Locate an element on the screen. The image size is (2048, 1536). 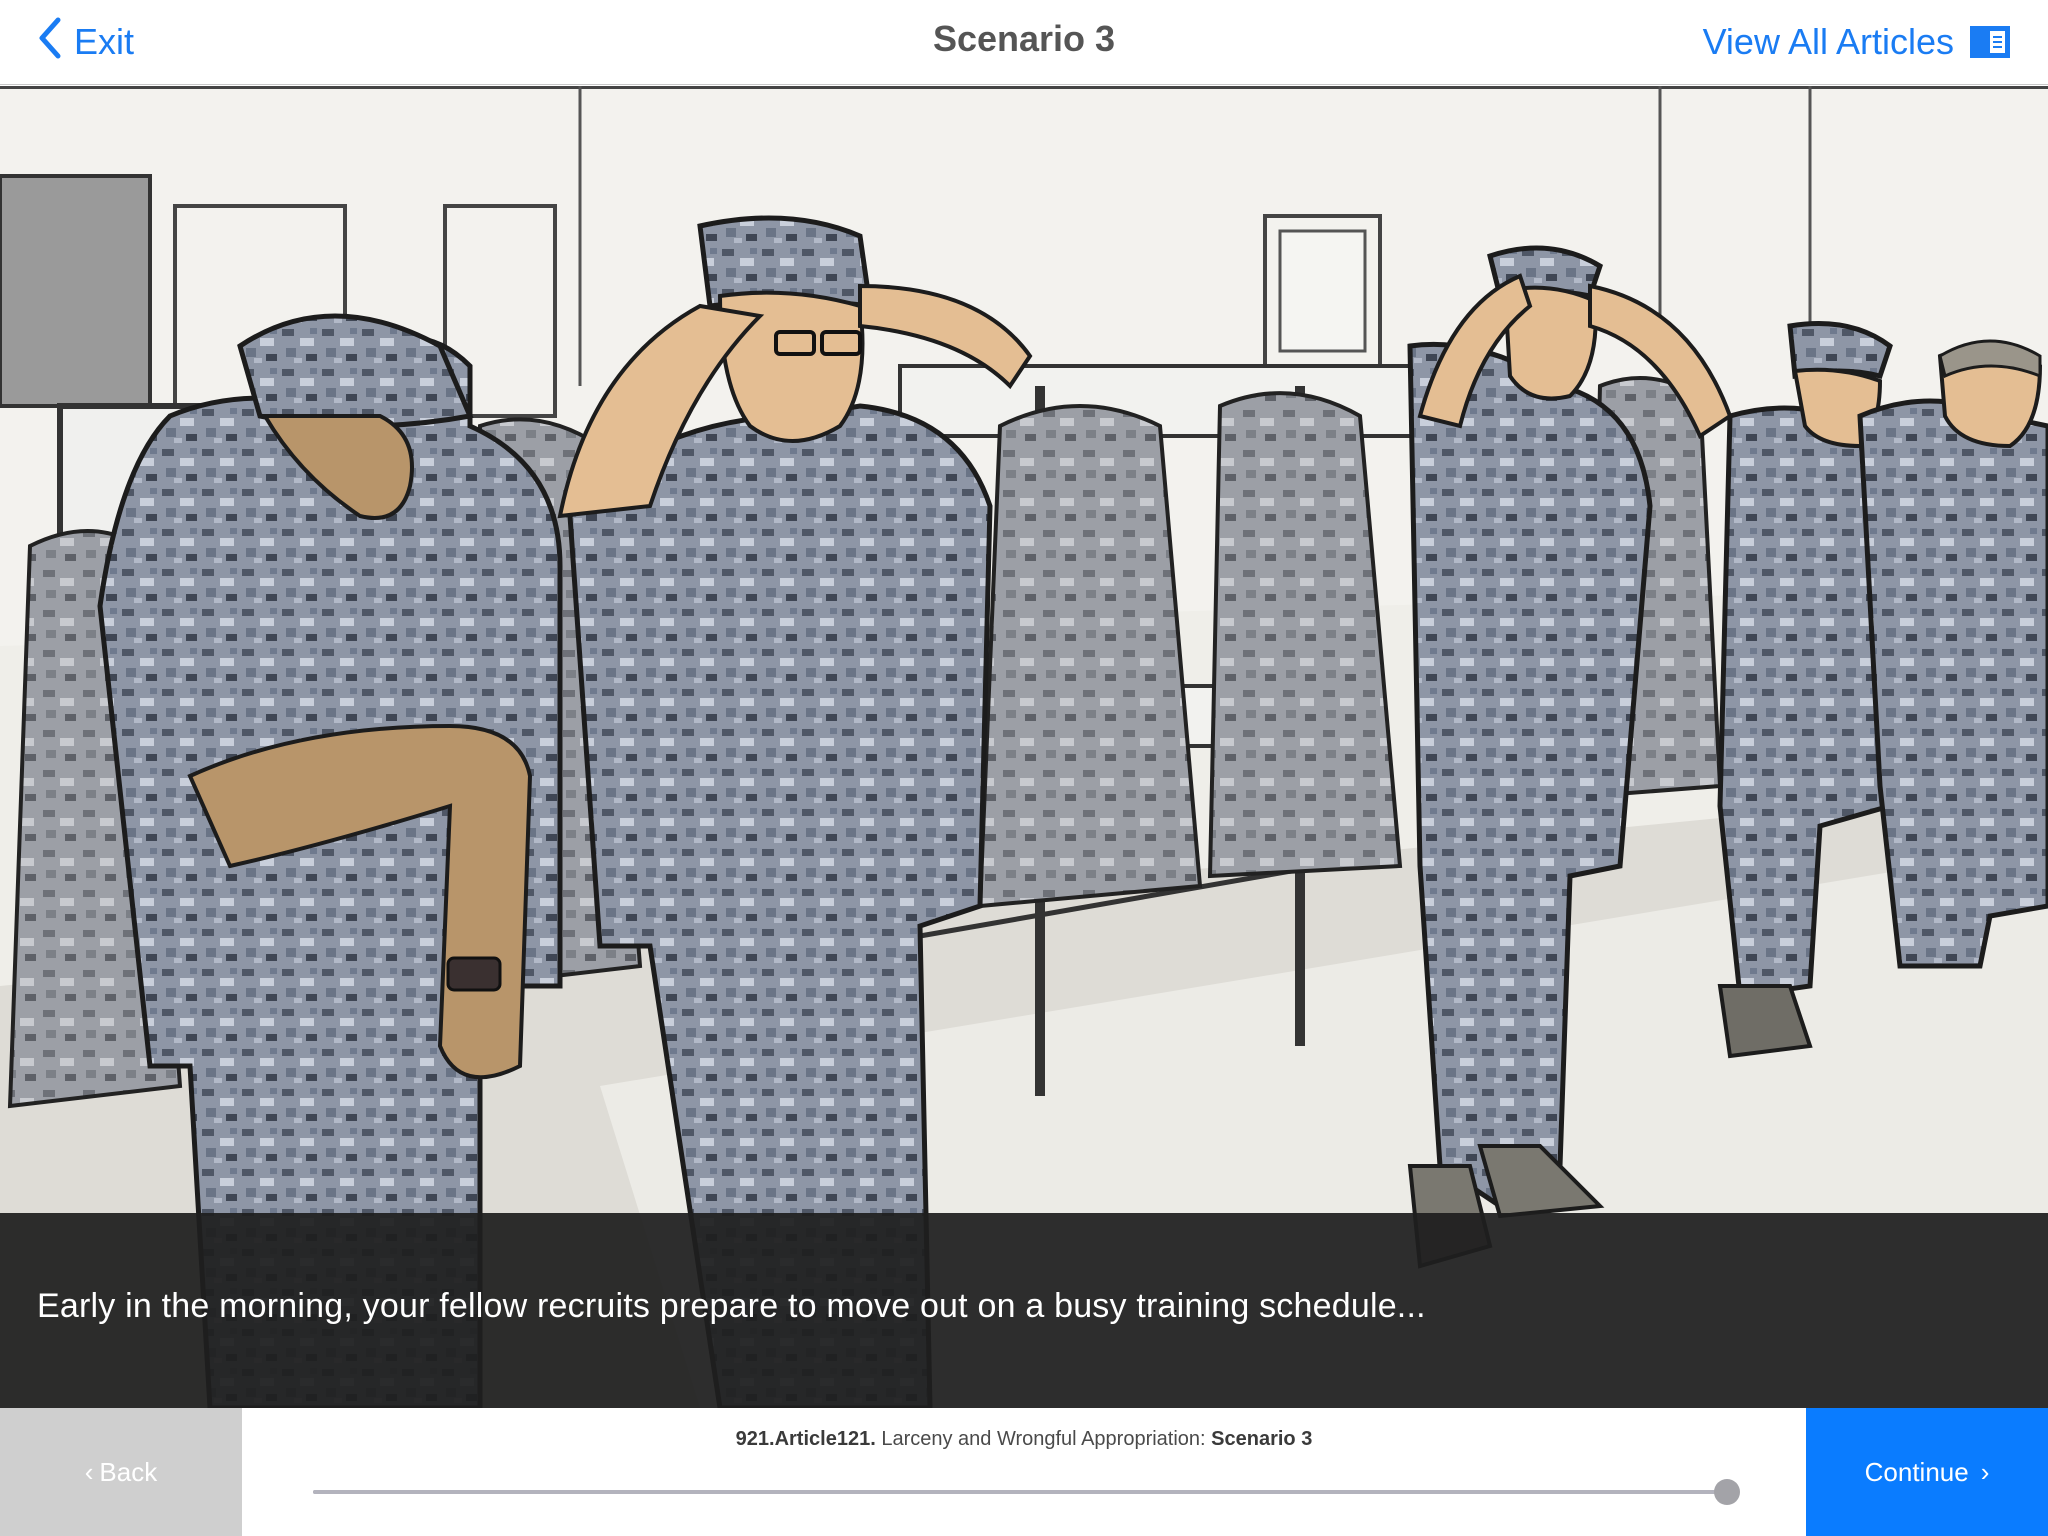
articles-list-icon is located at coordinates (1990, 42).